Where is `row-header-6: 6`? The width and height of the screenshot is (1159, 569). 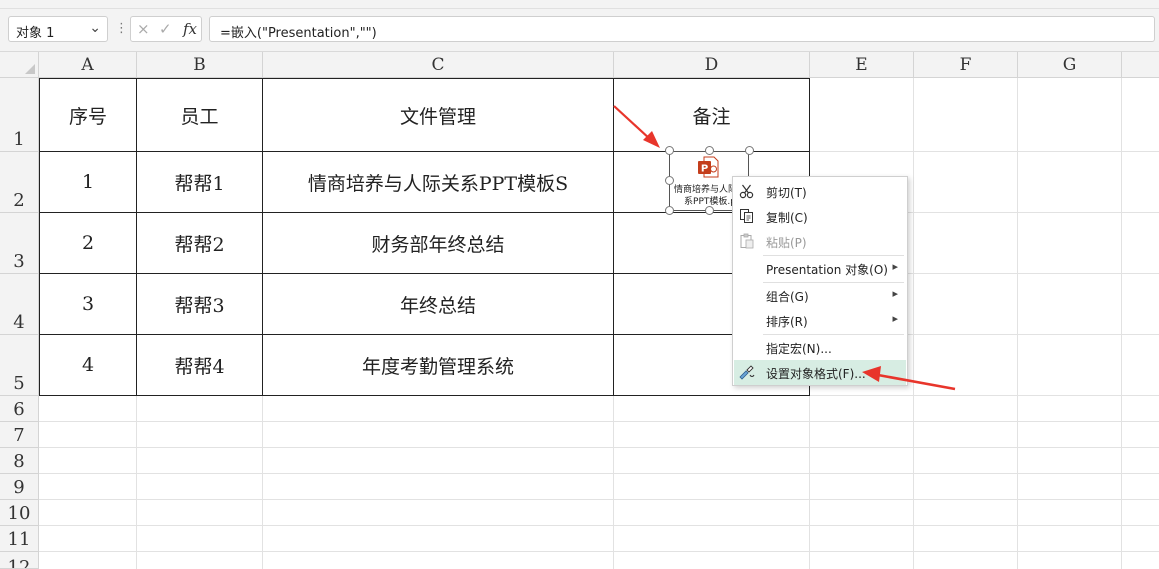
row-header-6: 6 is located at coordinates (19, 409).